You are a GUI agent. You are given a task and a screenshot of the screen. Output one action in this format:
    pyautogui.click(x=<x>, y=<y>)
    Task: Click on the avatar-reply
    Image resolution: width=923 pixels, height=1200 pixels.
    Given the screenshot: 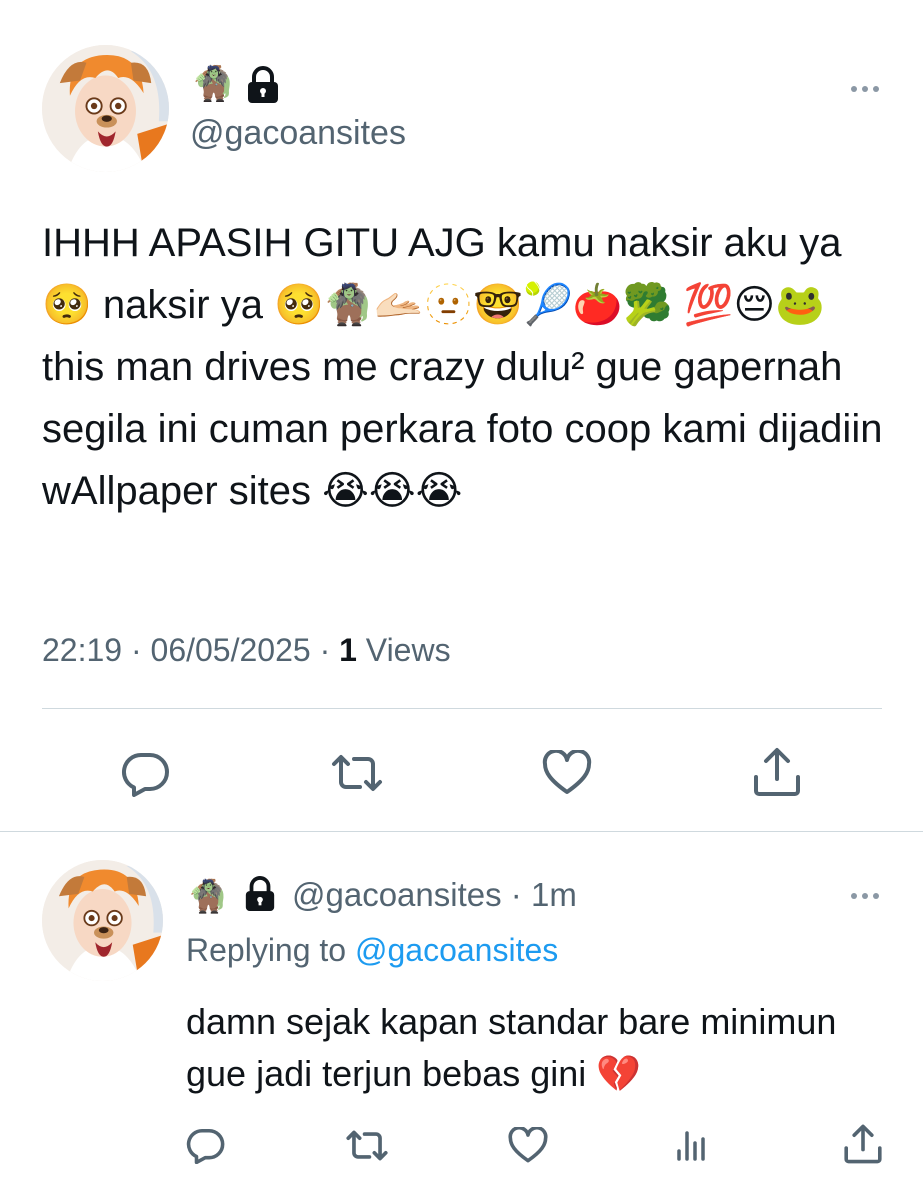 What is the action you would take?
    pyautogui.click(x=102, y=920)
    